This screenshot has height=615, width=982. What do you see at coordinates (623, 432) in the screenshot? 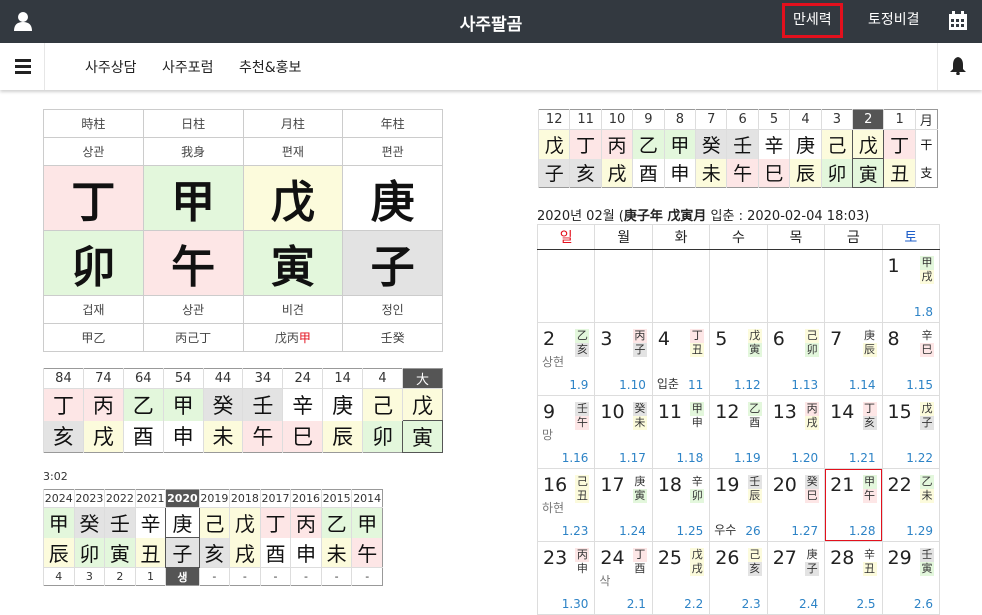
I see `calendar-day: 10 癸未 1.17` at bounding box center [623, 432].